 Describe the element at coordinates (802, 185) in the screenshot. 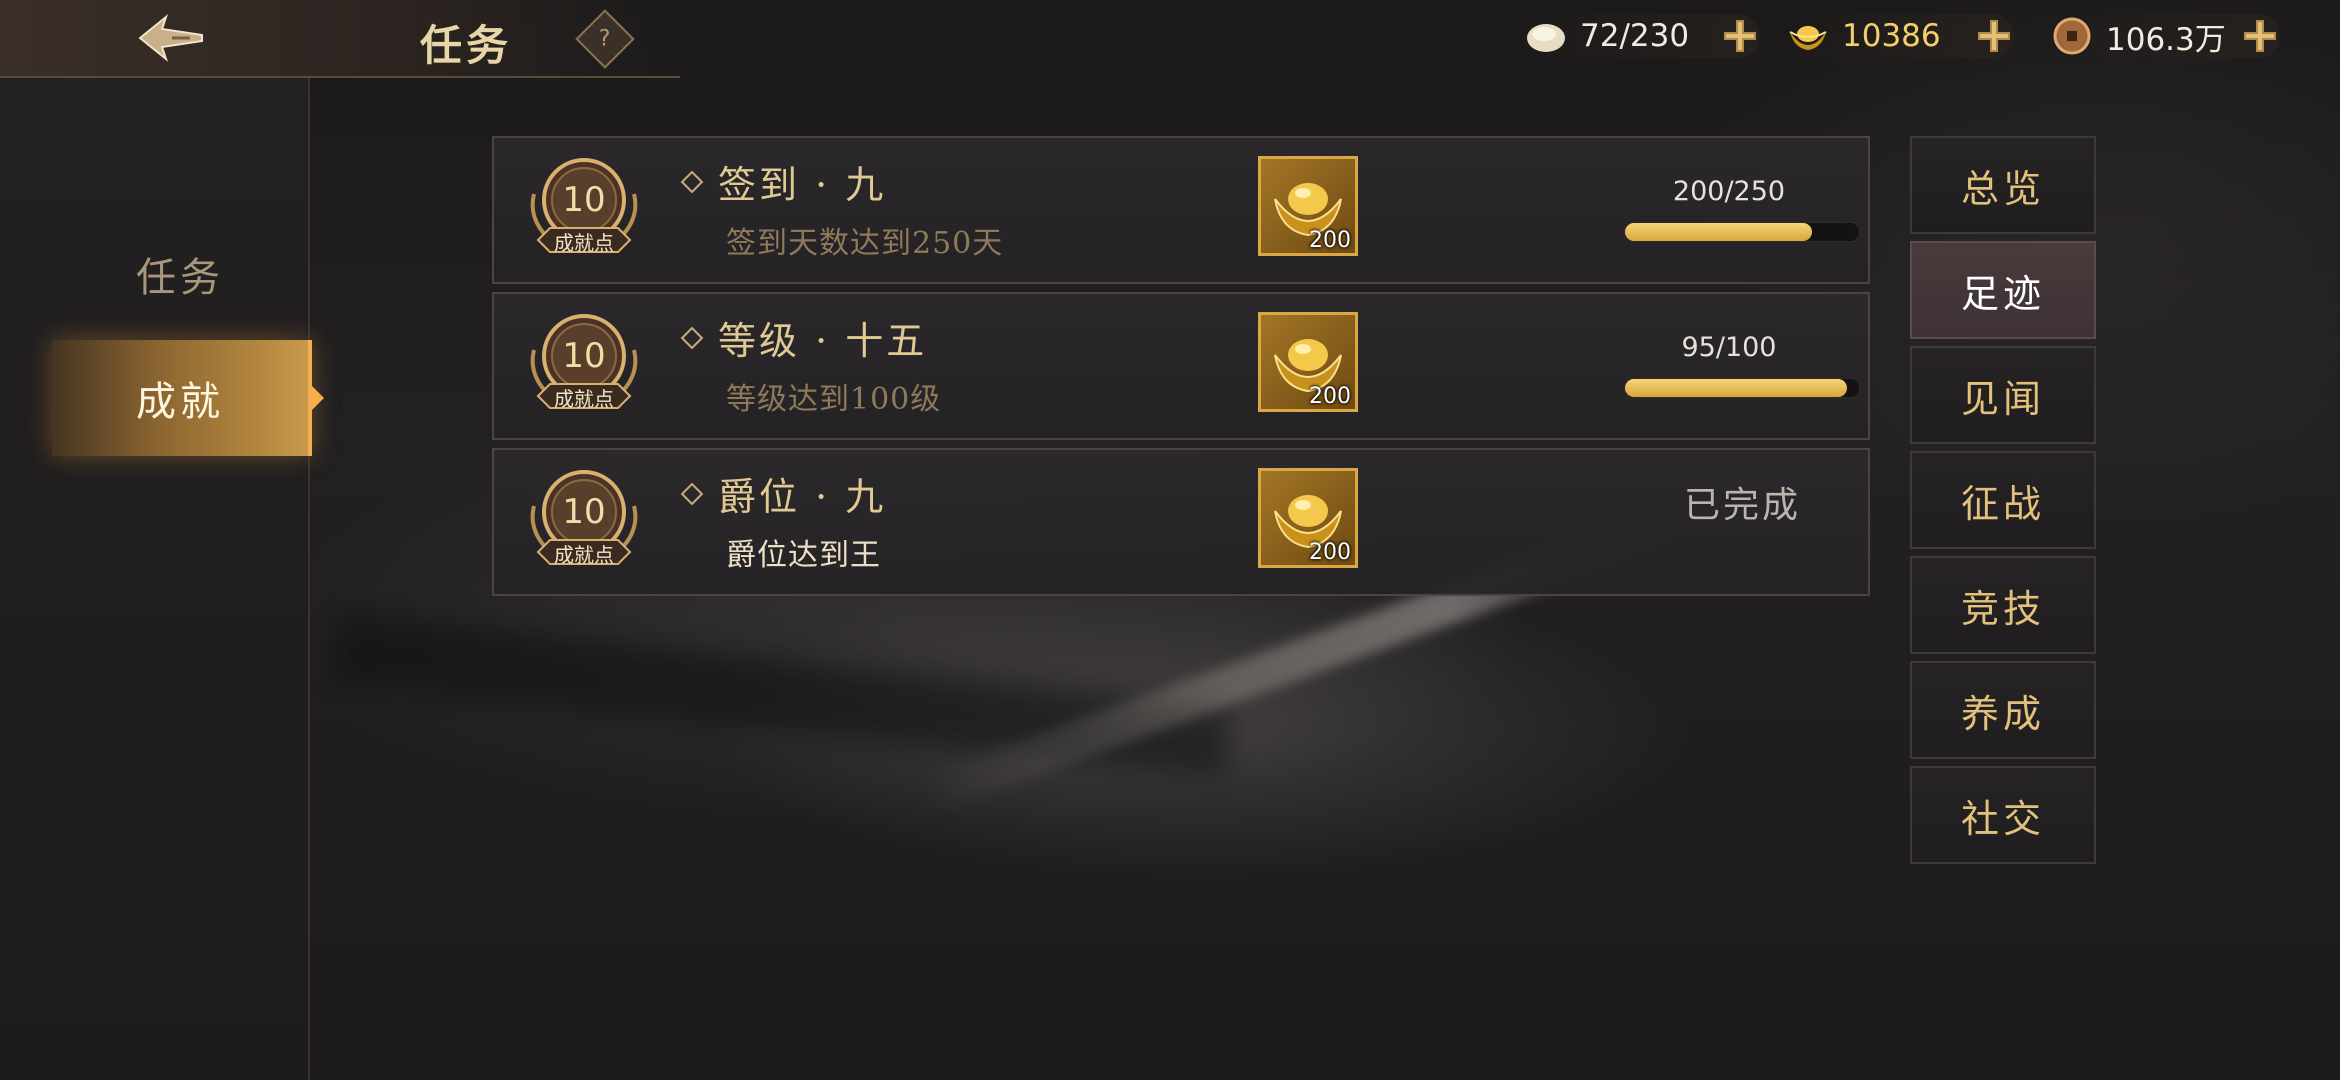

I see `achievement-title-text: 签到 · 九` at that location.